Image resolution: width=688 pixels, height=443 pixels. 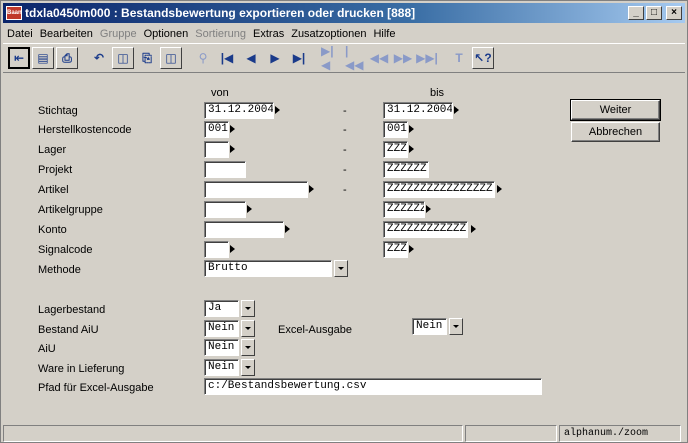 What do you see at coordinates (403, 58) in the screenshot?
I see `forward-icon: ▶▶` at bounding box center [403, 58].